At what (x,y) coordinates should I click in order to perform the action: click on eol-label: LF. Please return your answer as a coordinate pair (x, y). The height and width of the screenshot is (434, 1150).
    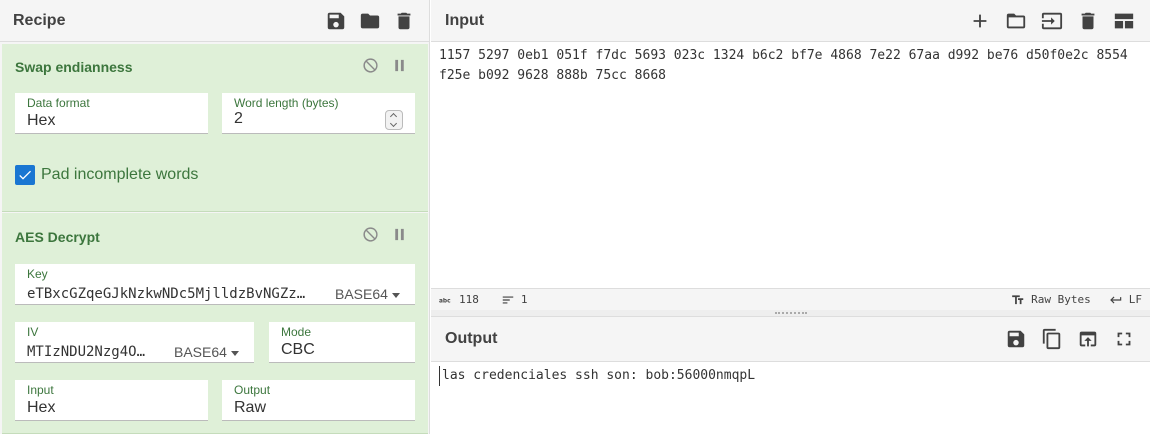
    Looking at the image, I should click on (1135, 299).